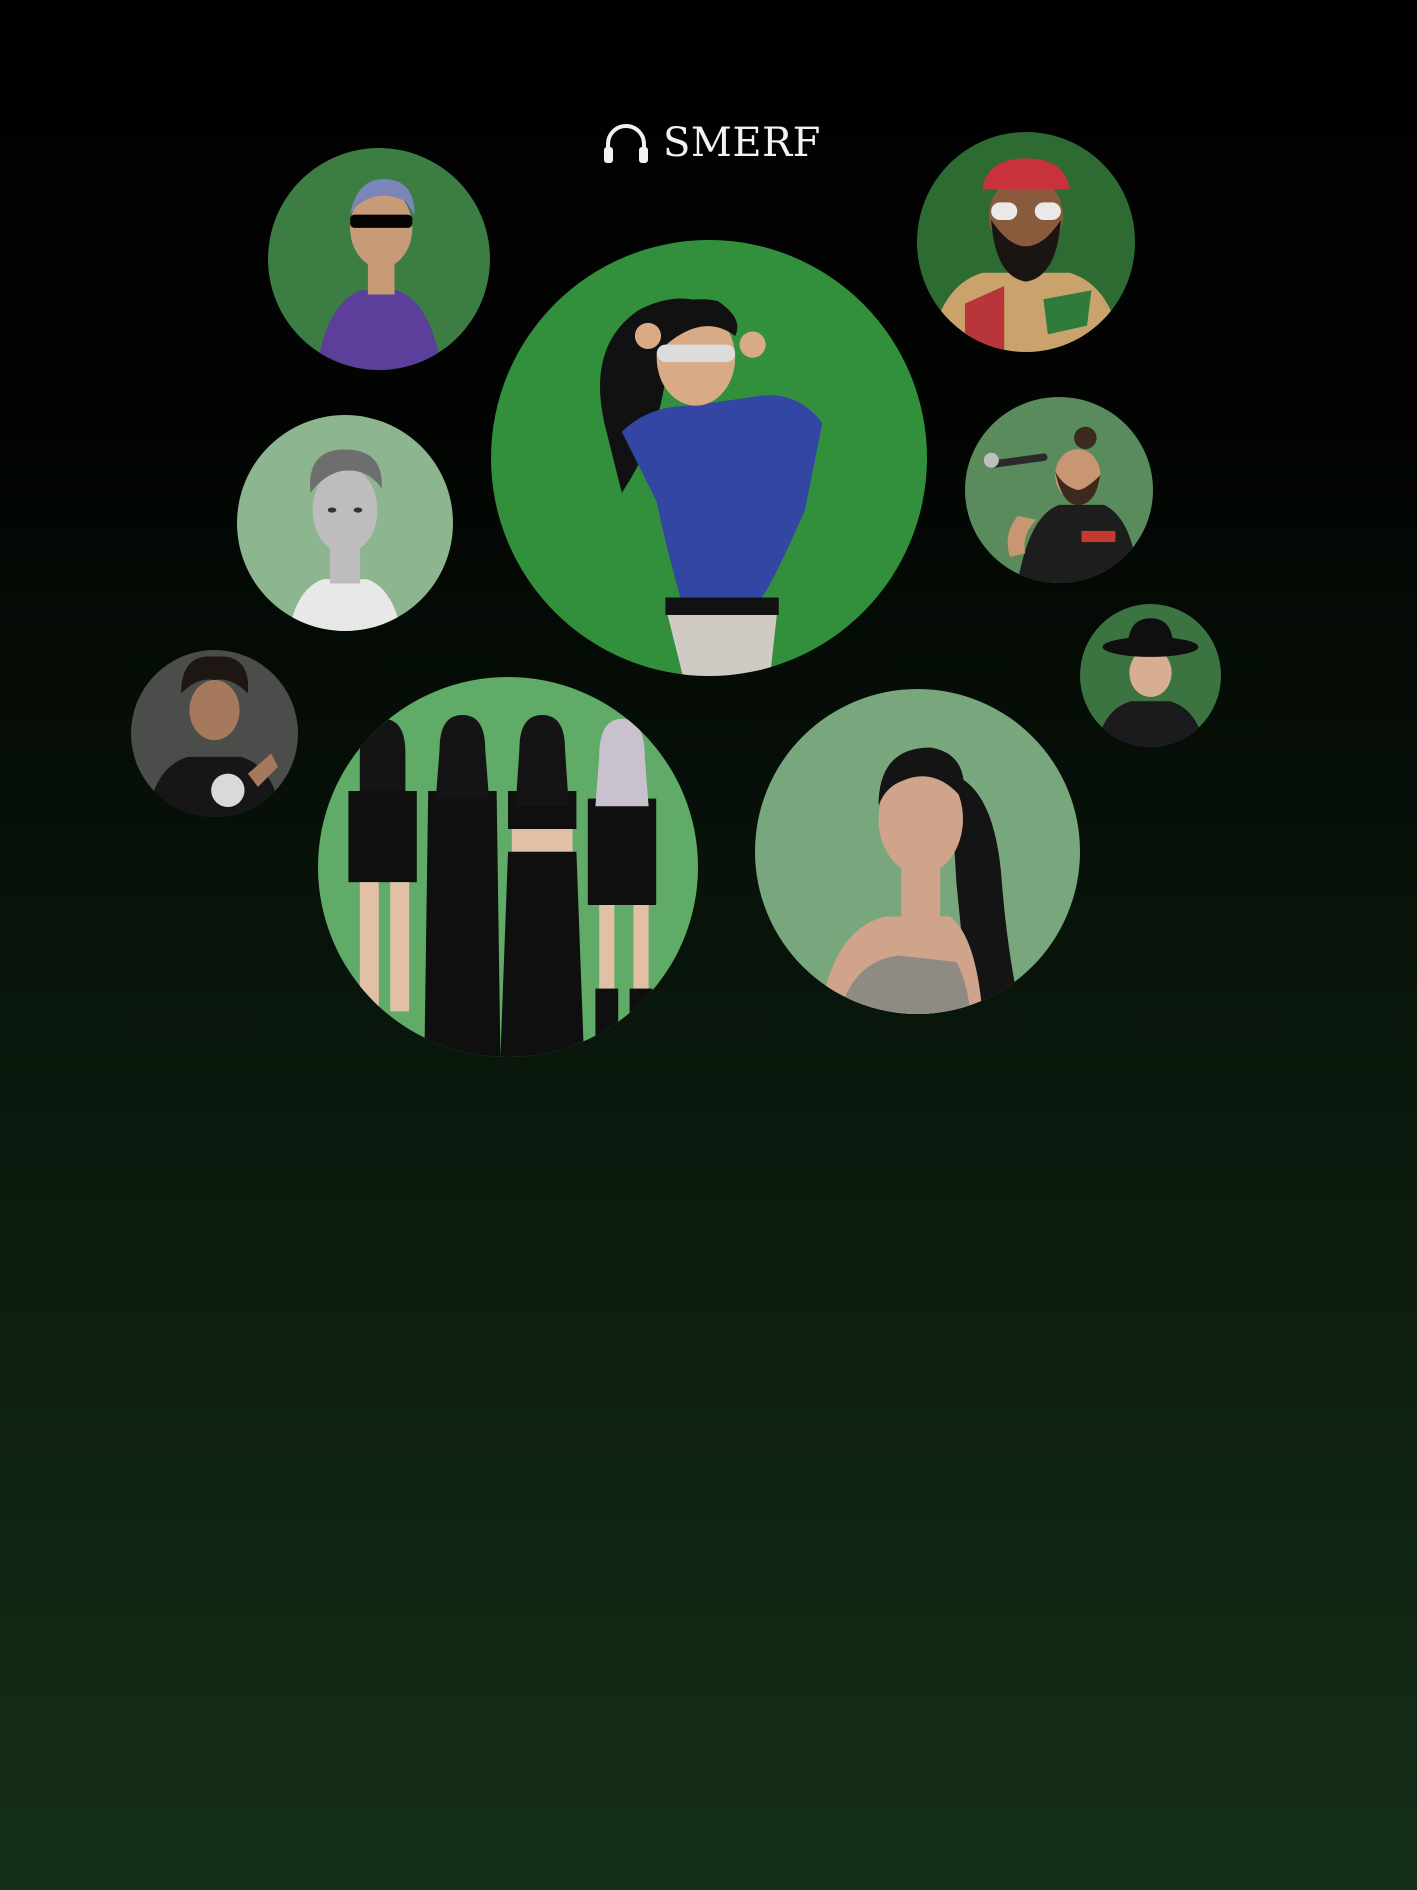 This screenshot has height=1890, width=1417. I want to click on brand-logo: SMERF, so click(712, 143).